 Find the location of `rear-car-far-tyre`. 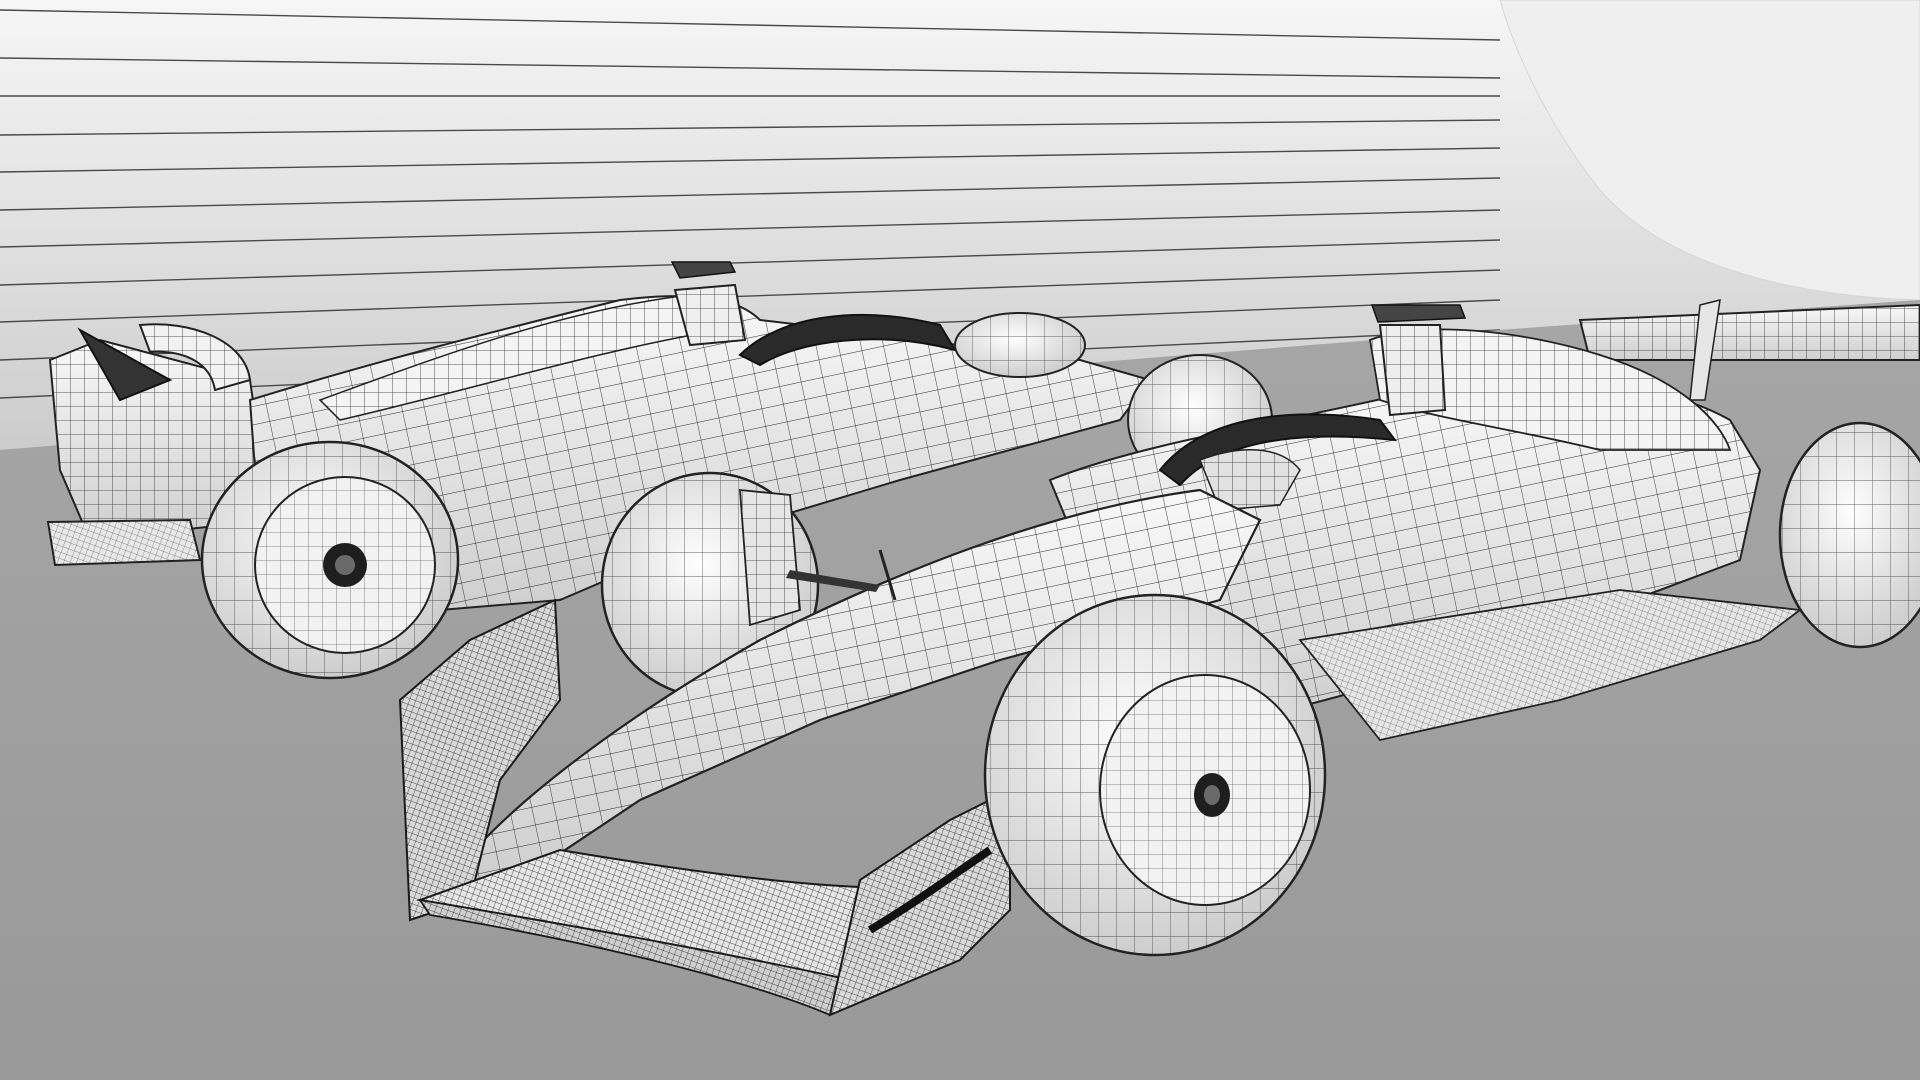

rear-car-far-tyre is located at coordinates (1020, 345).